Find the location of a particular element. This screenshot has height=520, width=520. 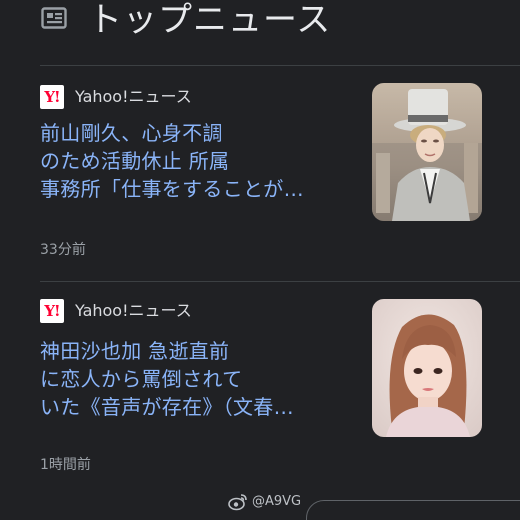

weibo-icon is located at coordinates (237, 502).